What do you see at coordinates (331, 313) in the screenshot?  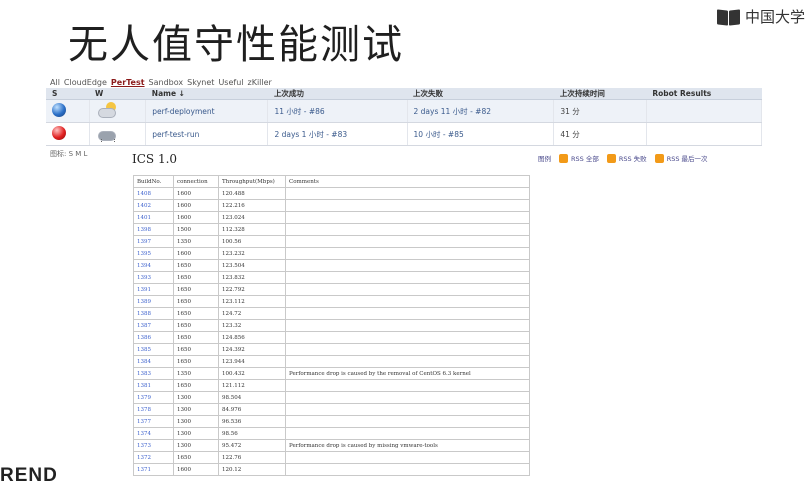 I see `table-row: 1388 1650 124.72` at bounding box center [331, 313].